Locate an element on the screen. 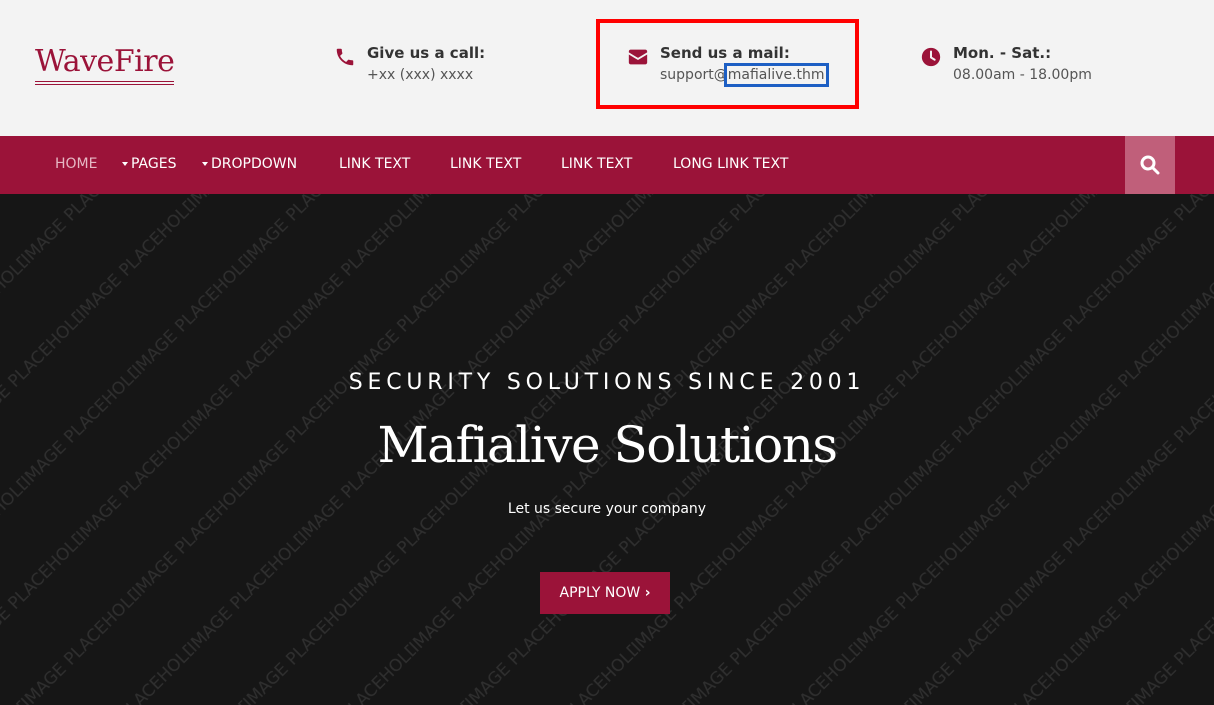  nav-item-long-link: LONG LINK TEXT is located at coordinates (730, 165).